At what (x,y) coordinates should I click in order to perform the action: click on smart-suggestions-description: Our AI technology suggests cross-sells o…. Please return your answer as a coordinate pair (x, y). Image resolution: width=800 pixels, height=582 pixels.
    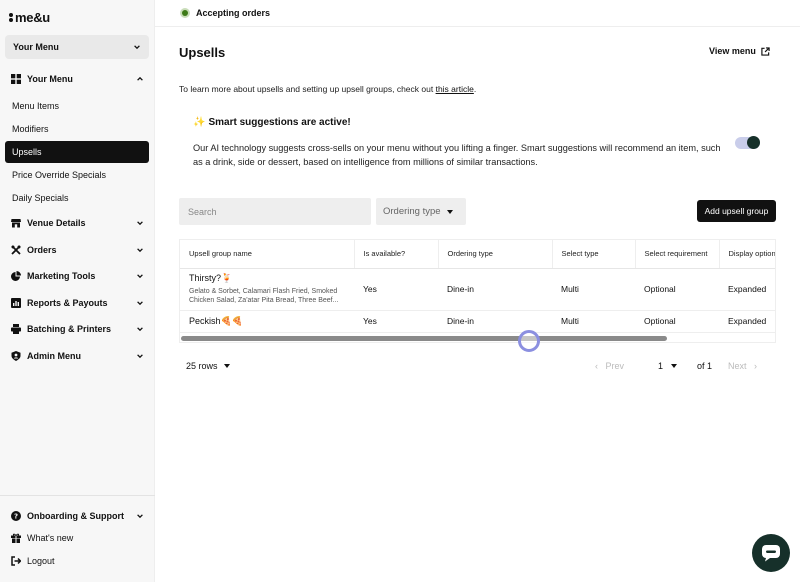
    Looking at the image, I should click on (457, 155).